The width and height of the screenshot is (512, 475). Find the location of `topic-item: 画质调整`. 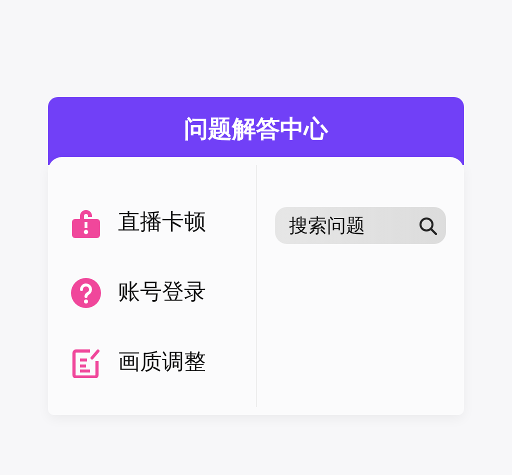

topic-item: 画质调整 is located at coordinates (152, 363).